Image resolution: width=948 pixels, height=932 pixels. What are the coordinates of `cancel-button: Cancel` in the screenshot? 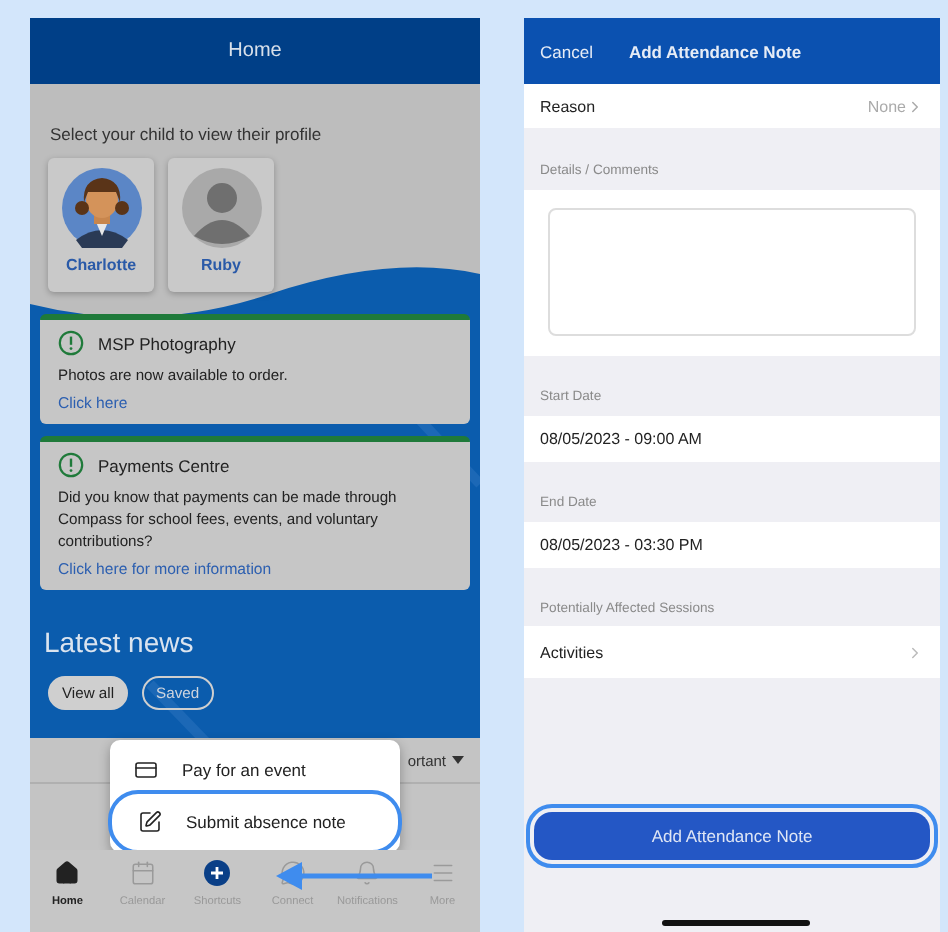 It's located at (566, 51).